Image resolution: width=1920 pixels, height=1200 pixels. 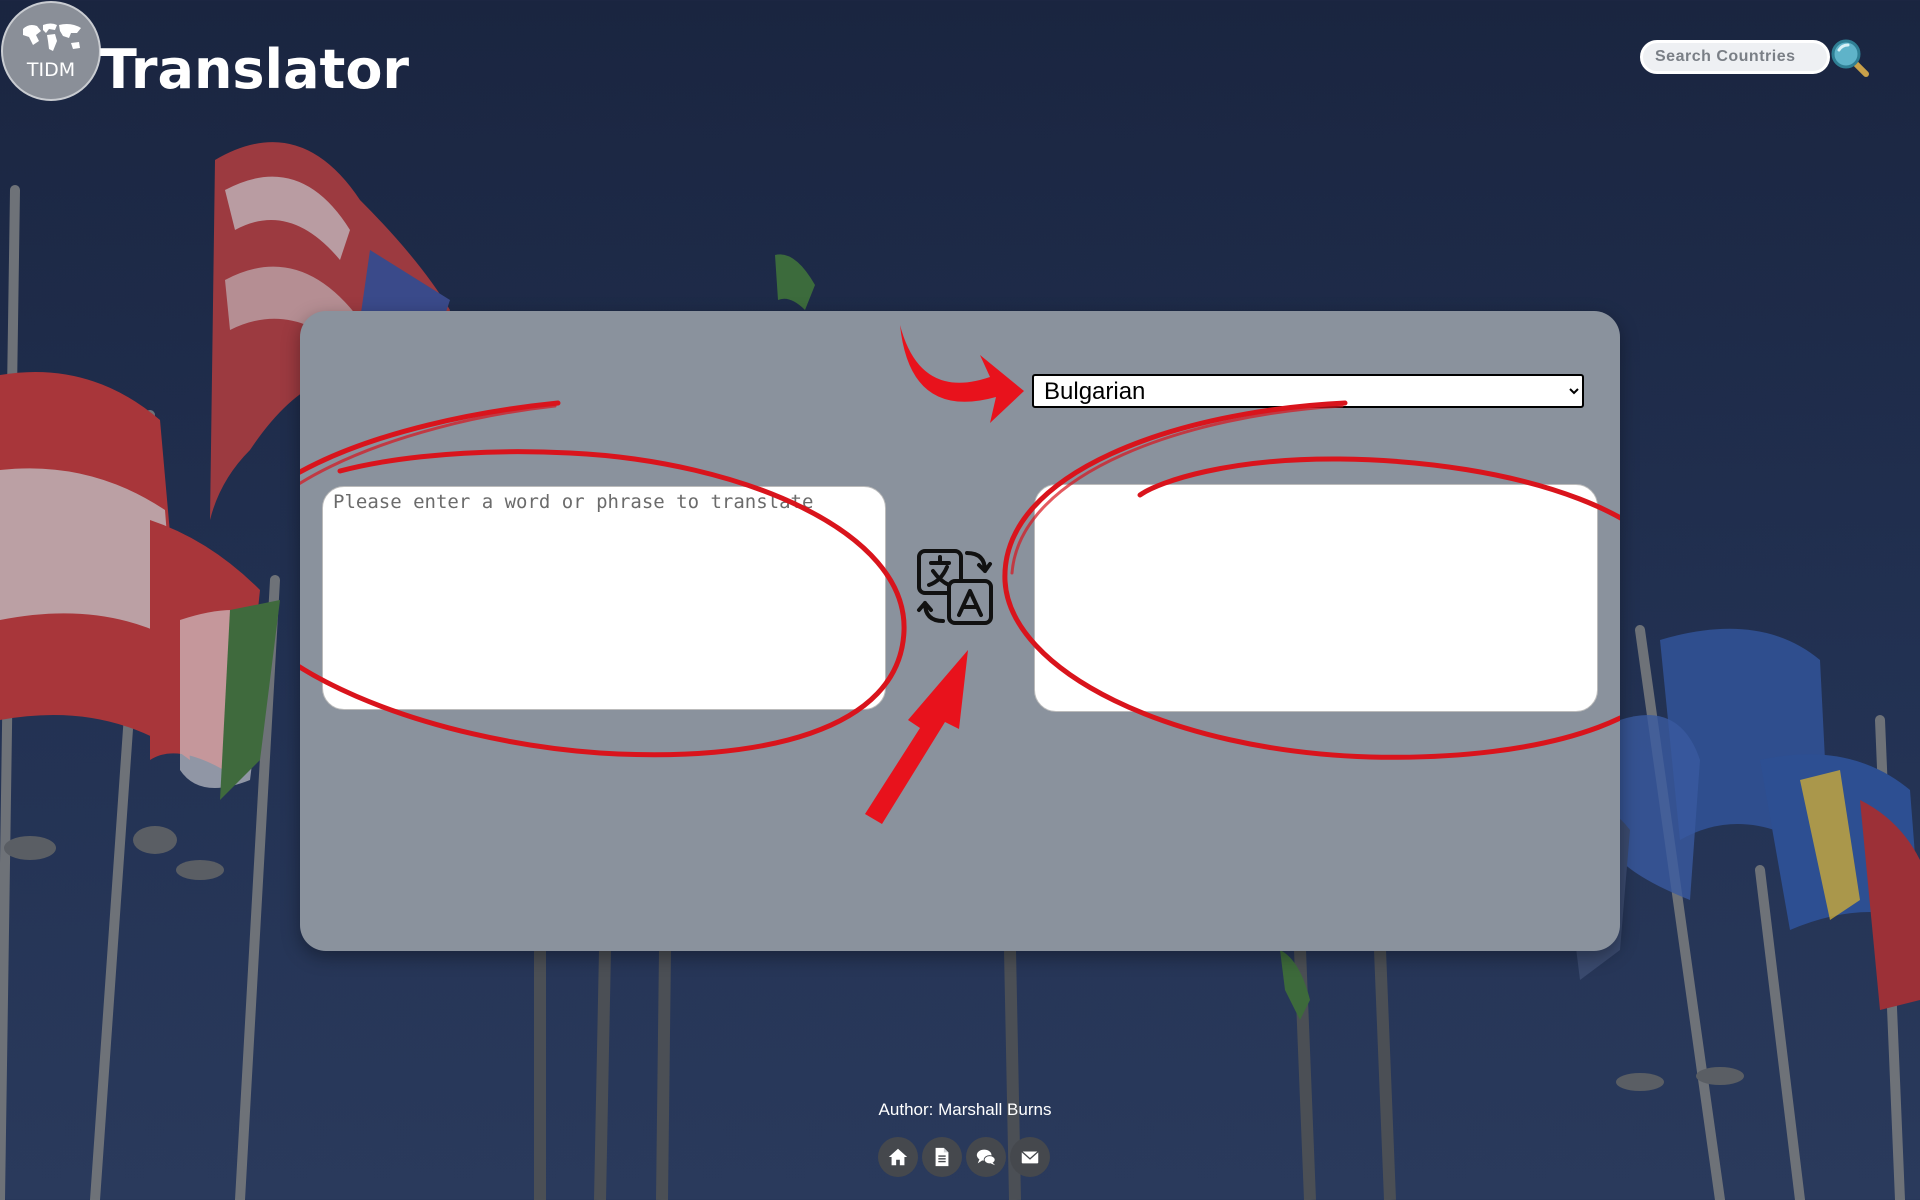 I want to click on home-icon, so click(x=898, y=1157).